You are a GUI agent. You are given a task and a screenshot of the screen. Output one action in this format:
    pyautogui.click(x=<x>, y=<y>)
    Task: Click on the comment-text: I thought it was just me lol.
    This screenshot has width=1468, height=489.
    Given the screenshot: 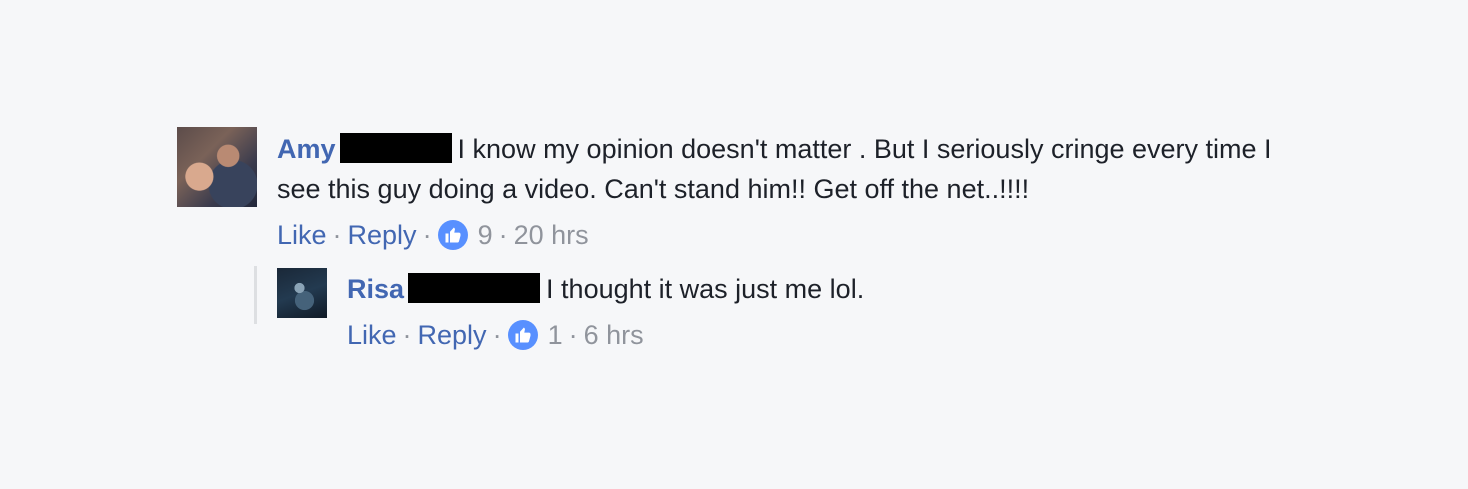 What is the action you would take?
    pyautogui.click(x=705, y=289)
    